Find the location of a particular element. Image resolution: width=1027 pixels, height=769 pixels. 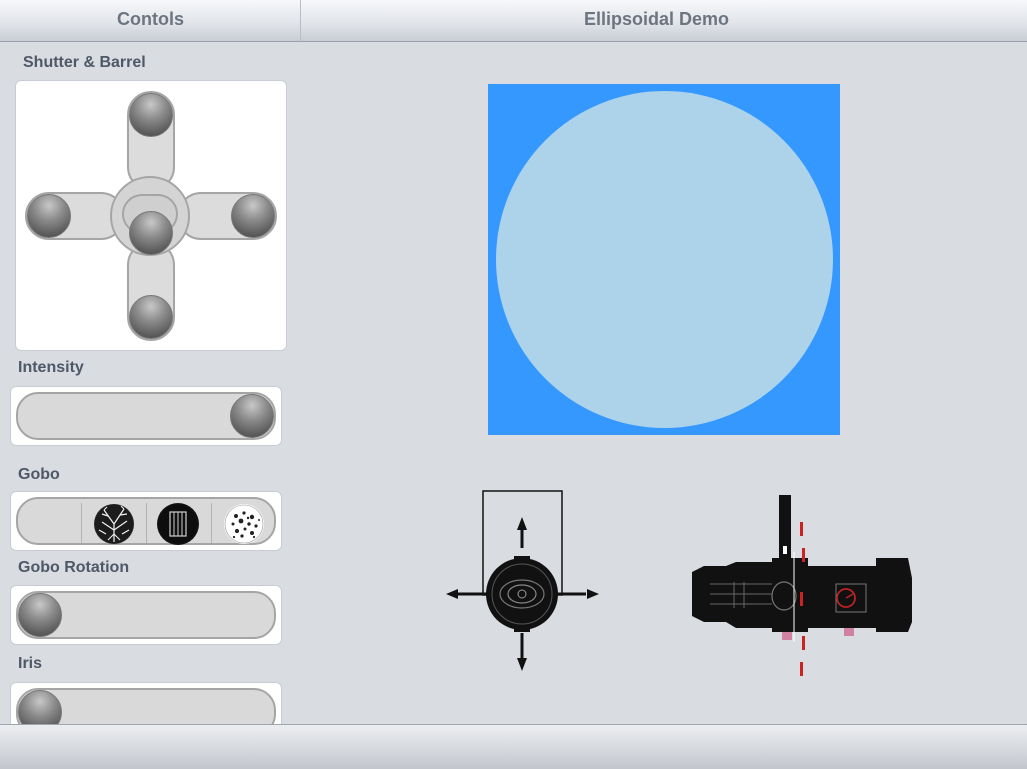

intensity-card is located at coordinates (146, 416).